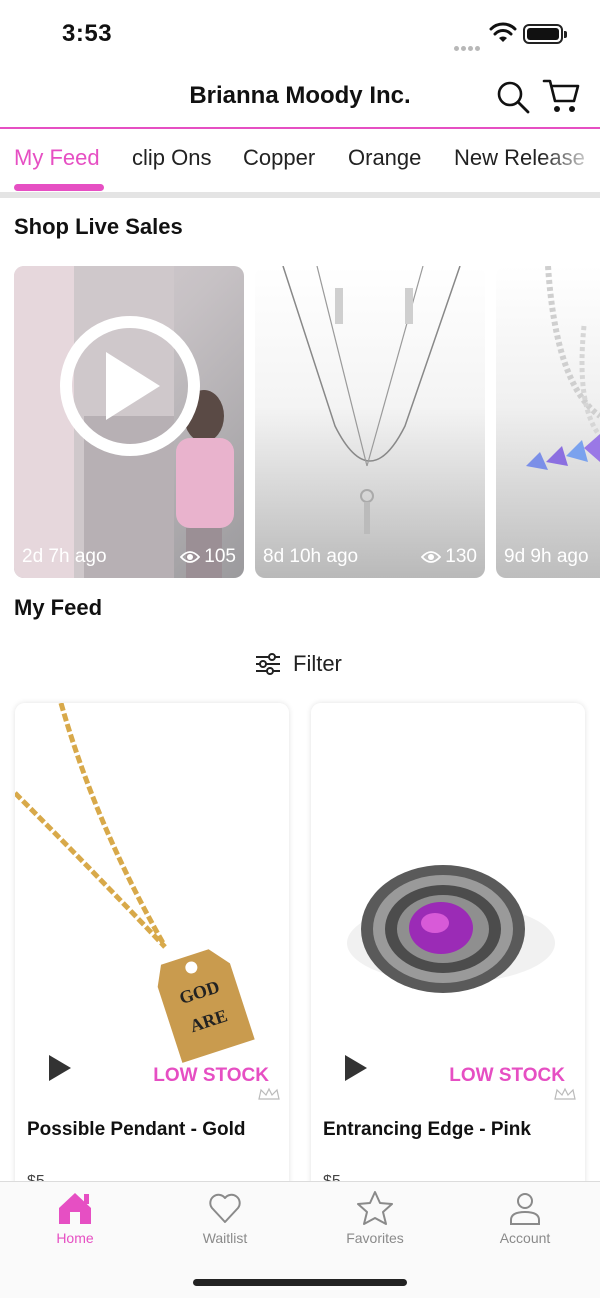 This screenshot has height=1298, width=600. Describe the element at coordinates (171, 158) in the screenshot. I see `tab-clip-ons: clip Ons` at that location.